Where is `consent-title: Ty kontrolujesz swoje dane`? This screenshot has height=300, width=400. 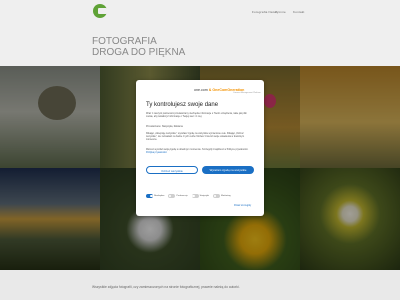
consent-title: Ty kontrolujesz swoje dane is located at coordinates (182, 105).